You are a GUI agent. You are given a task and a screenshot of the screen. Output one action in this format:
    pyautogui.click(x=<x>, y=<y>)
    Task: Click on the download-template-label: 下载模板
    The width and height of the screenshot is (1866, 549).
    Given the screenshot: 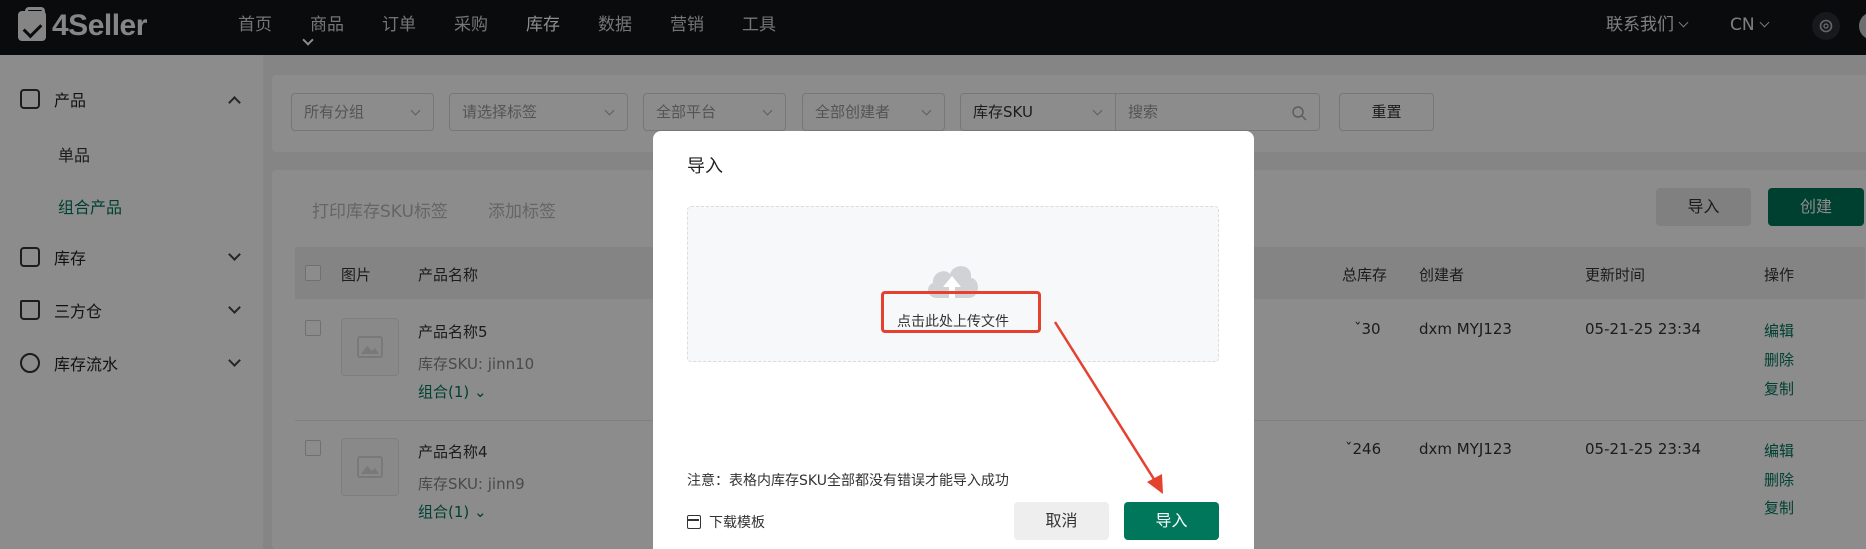 What is the action you would take?
    pyautogui.click(x=737, y=523)
    